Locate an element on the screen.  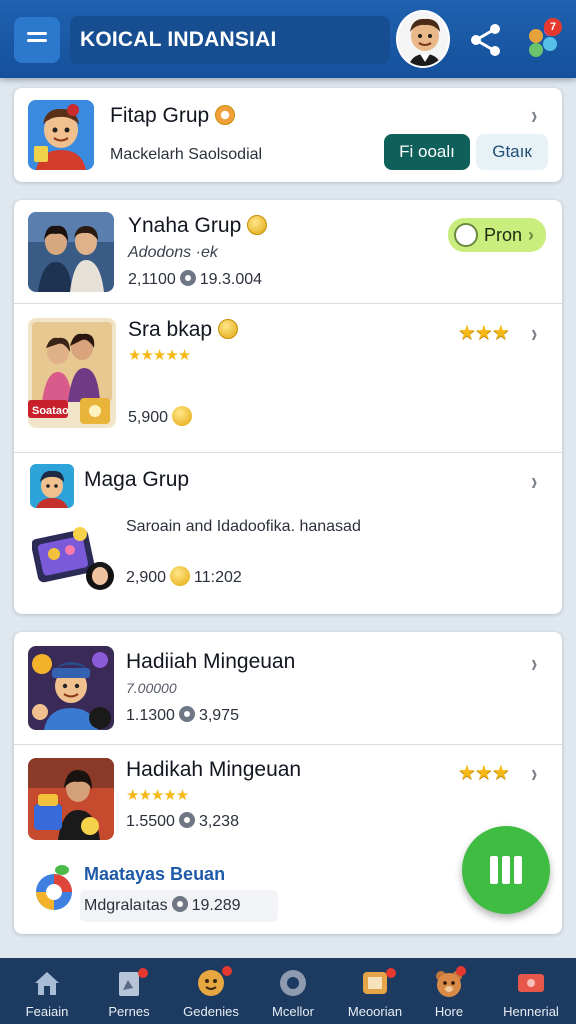
group-title: Ynaha Grup is located at coordinates (198, 226).